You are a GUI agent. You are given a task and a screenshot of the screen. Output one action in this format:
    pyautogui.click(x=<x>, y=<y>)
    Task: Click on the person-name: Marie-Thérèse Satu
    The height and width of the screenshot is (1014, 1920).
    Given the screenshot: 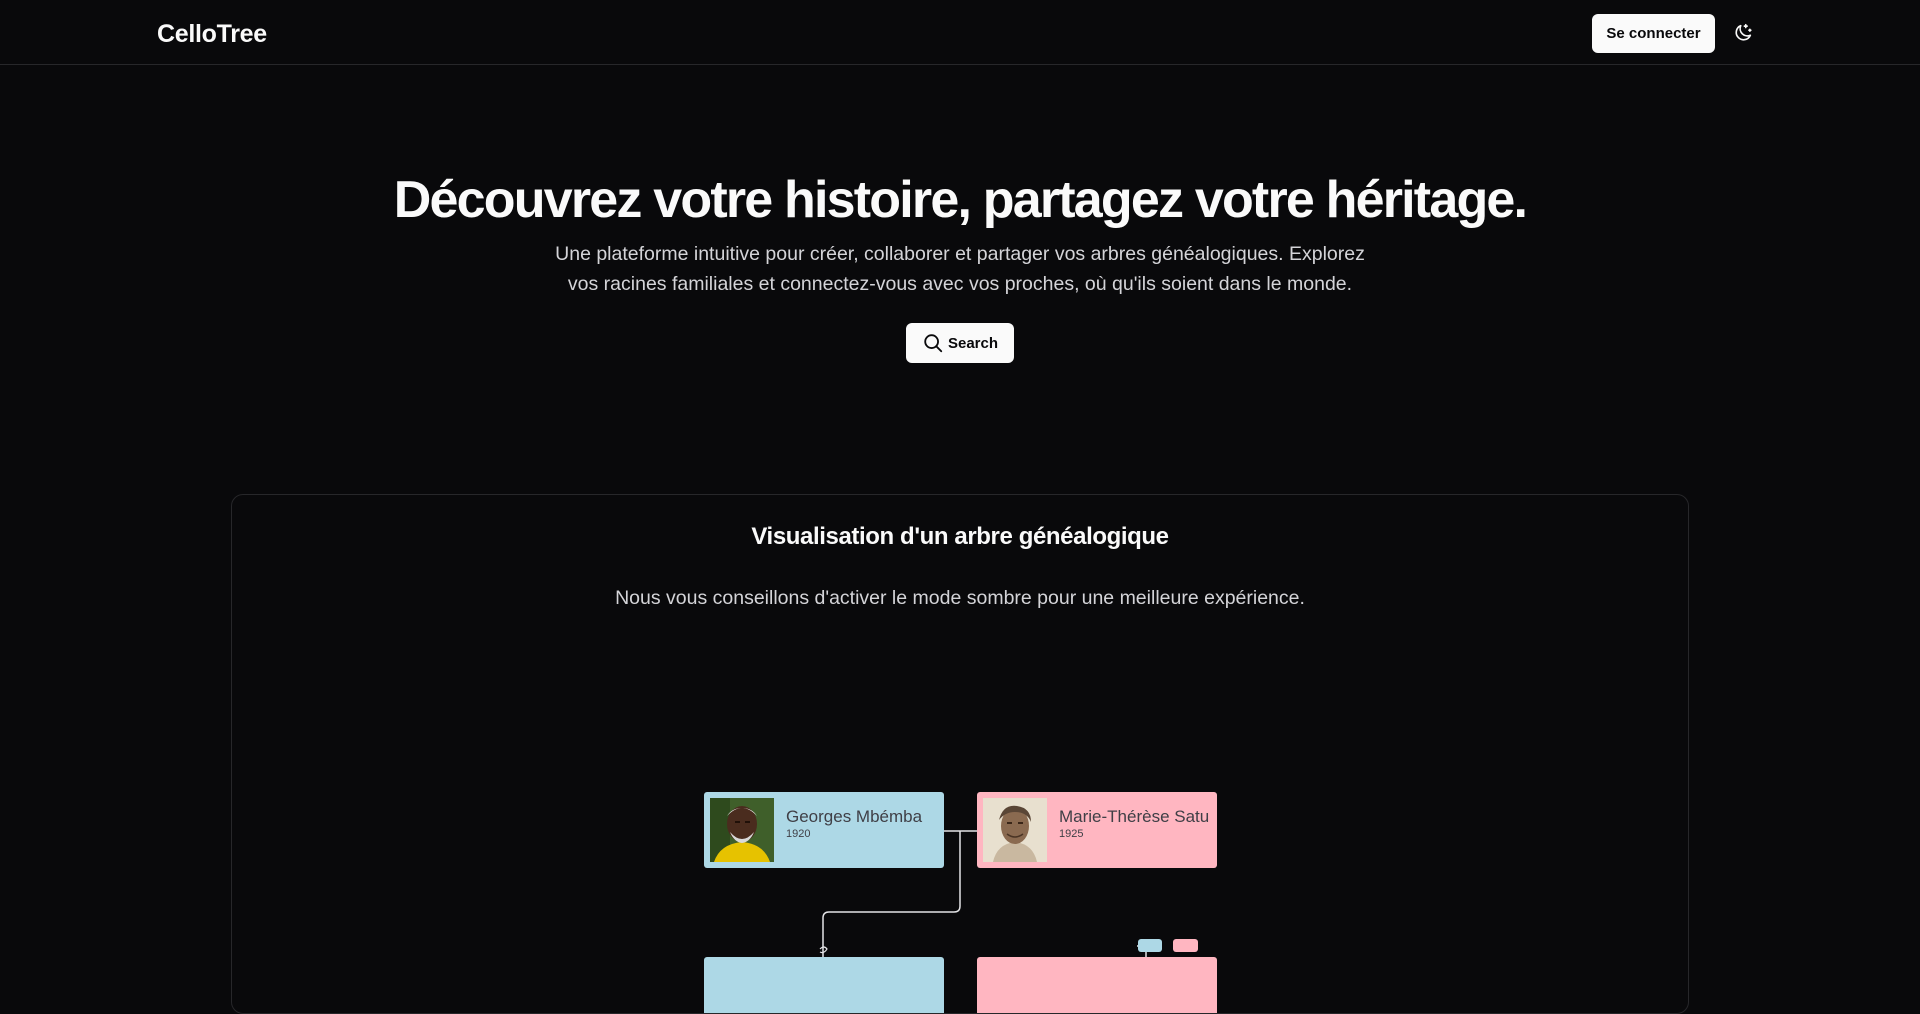 What is the action you would take?
    pyautogui.click(x=1134, y=816)
    